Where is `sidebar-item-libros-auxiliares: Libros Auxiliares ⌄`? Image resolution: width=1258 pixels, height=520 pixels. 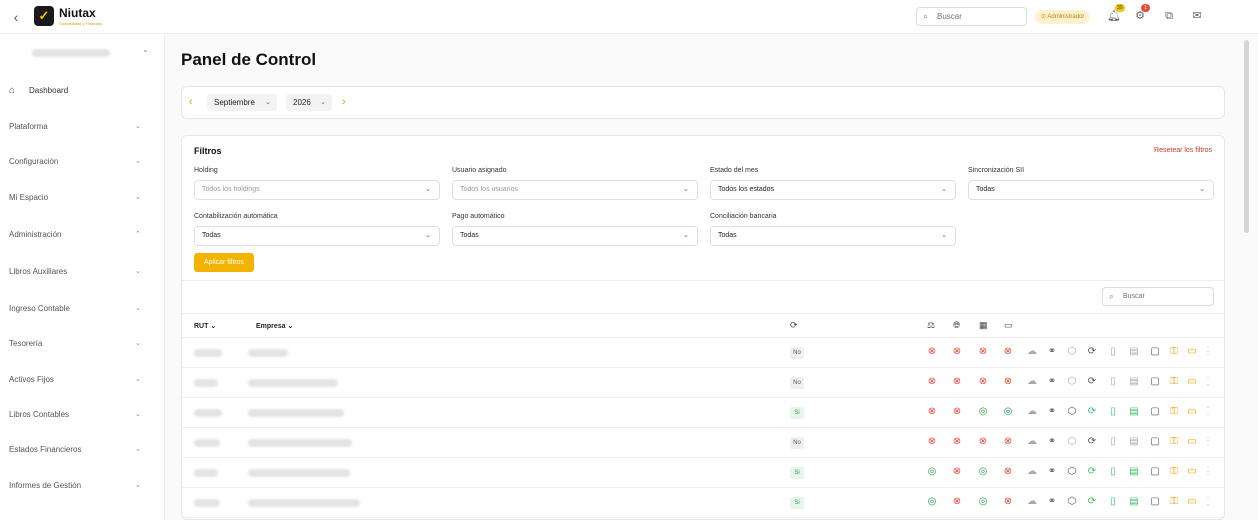
sidebar-item-libros-auxiliares: Libros Auxiliares ⌄ is located at coordinates (82, 273).